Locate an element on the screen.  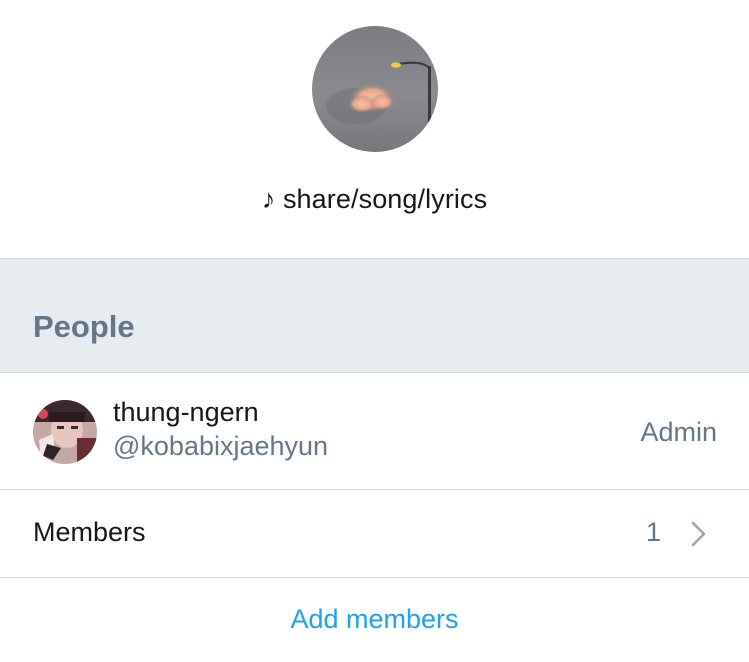
member-name: thung-ngern is located at coordinates (186, 412).